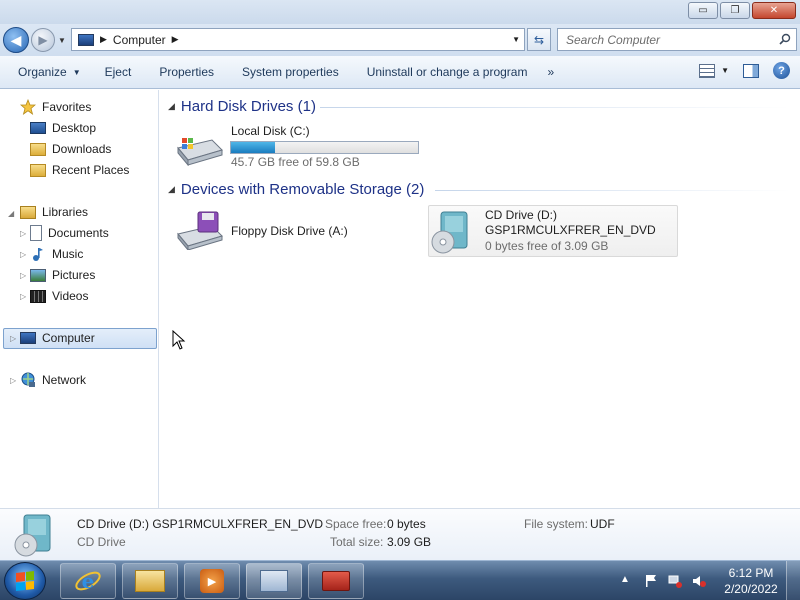 The image size is (800, 600). I want to click on action-center-flag-icon, so click(651, 581).